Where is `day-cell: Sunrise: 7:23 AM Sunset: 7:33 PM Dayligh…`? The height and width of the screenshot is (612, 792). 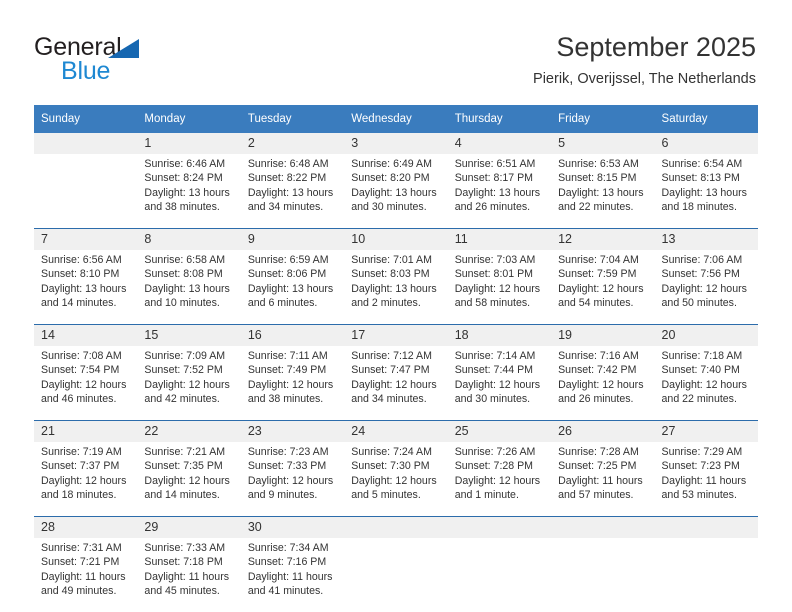
day-cell: Sunrise: 7:23 AM Sunset: 7:33 PM Dayligh… is located at coordinates (292, 479).